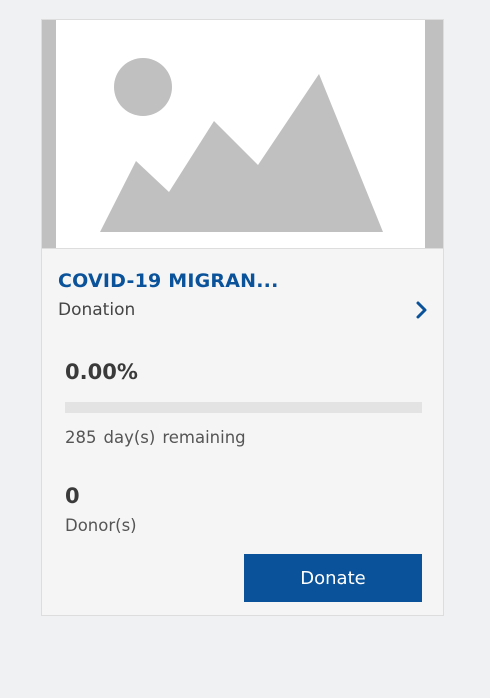 The width and height of the screenshot is (490, 698). What do you see at coordinates (97, 310) in the screenshot?
I see `campaign-category: Donation` at bounding box center [97, 310].